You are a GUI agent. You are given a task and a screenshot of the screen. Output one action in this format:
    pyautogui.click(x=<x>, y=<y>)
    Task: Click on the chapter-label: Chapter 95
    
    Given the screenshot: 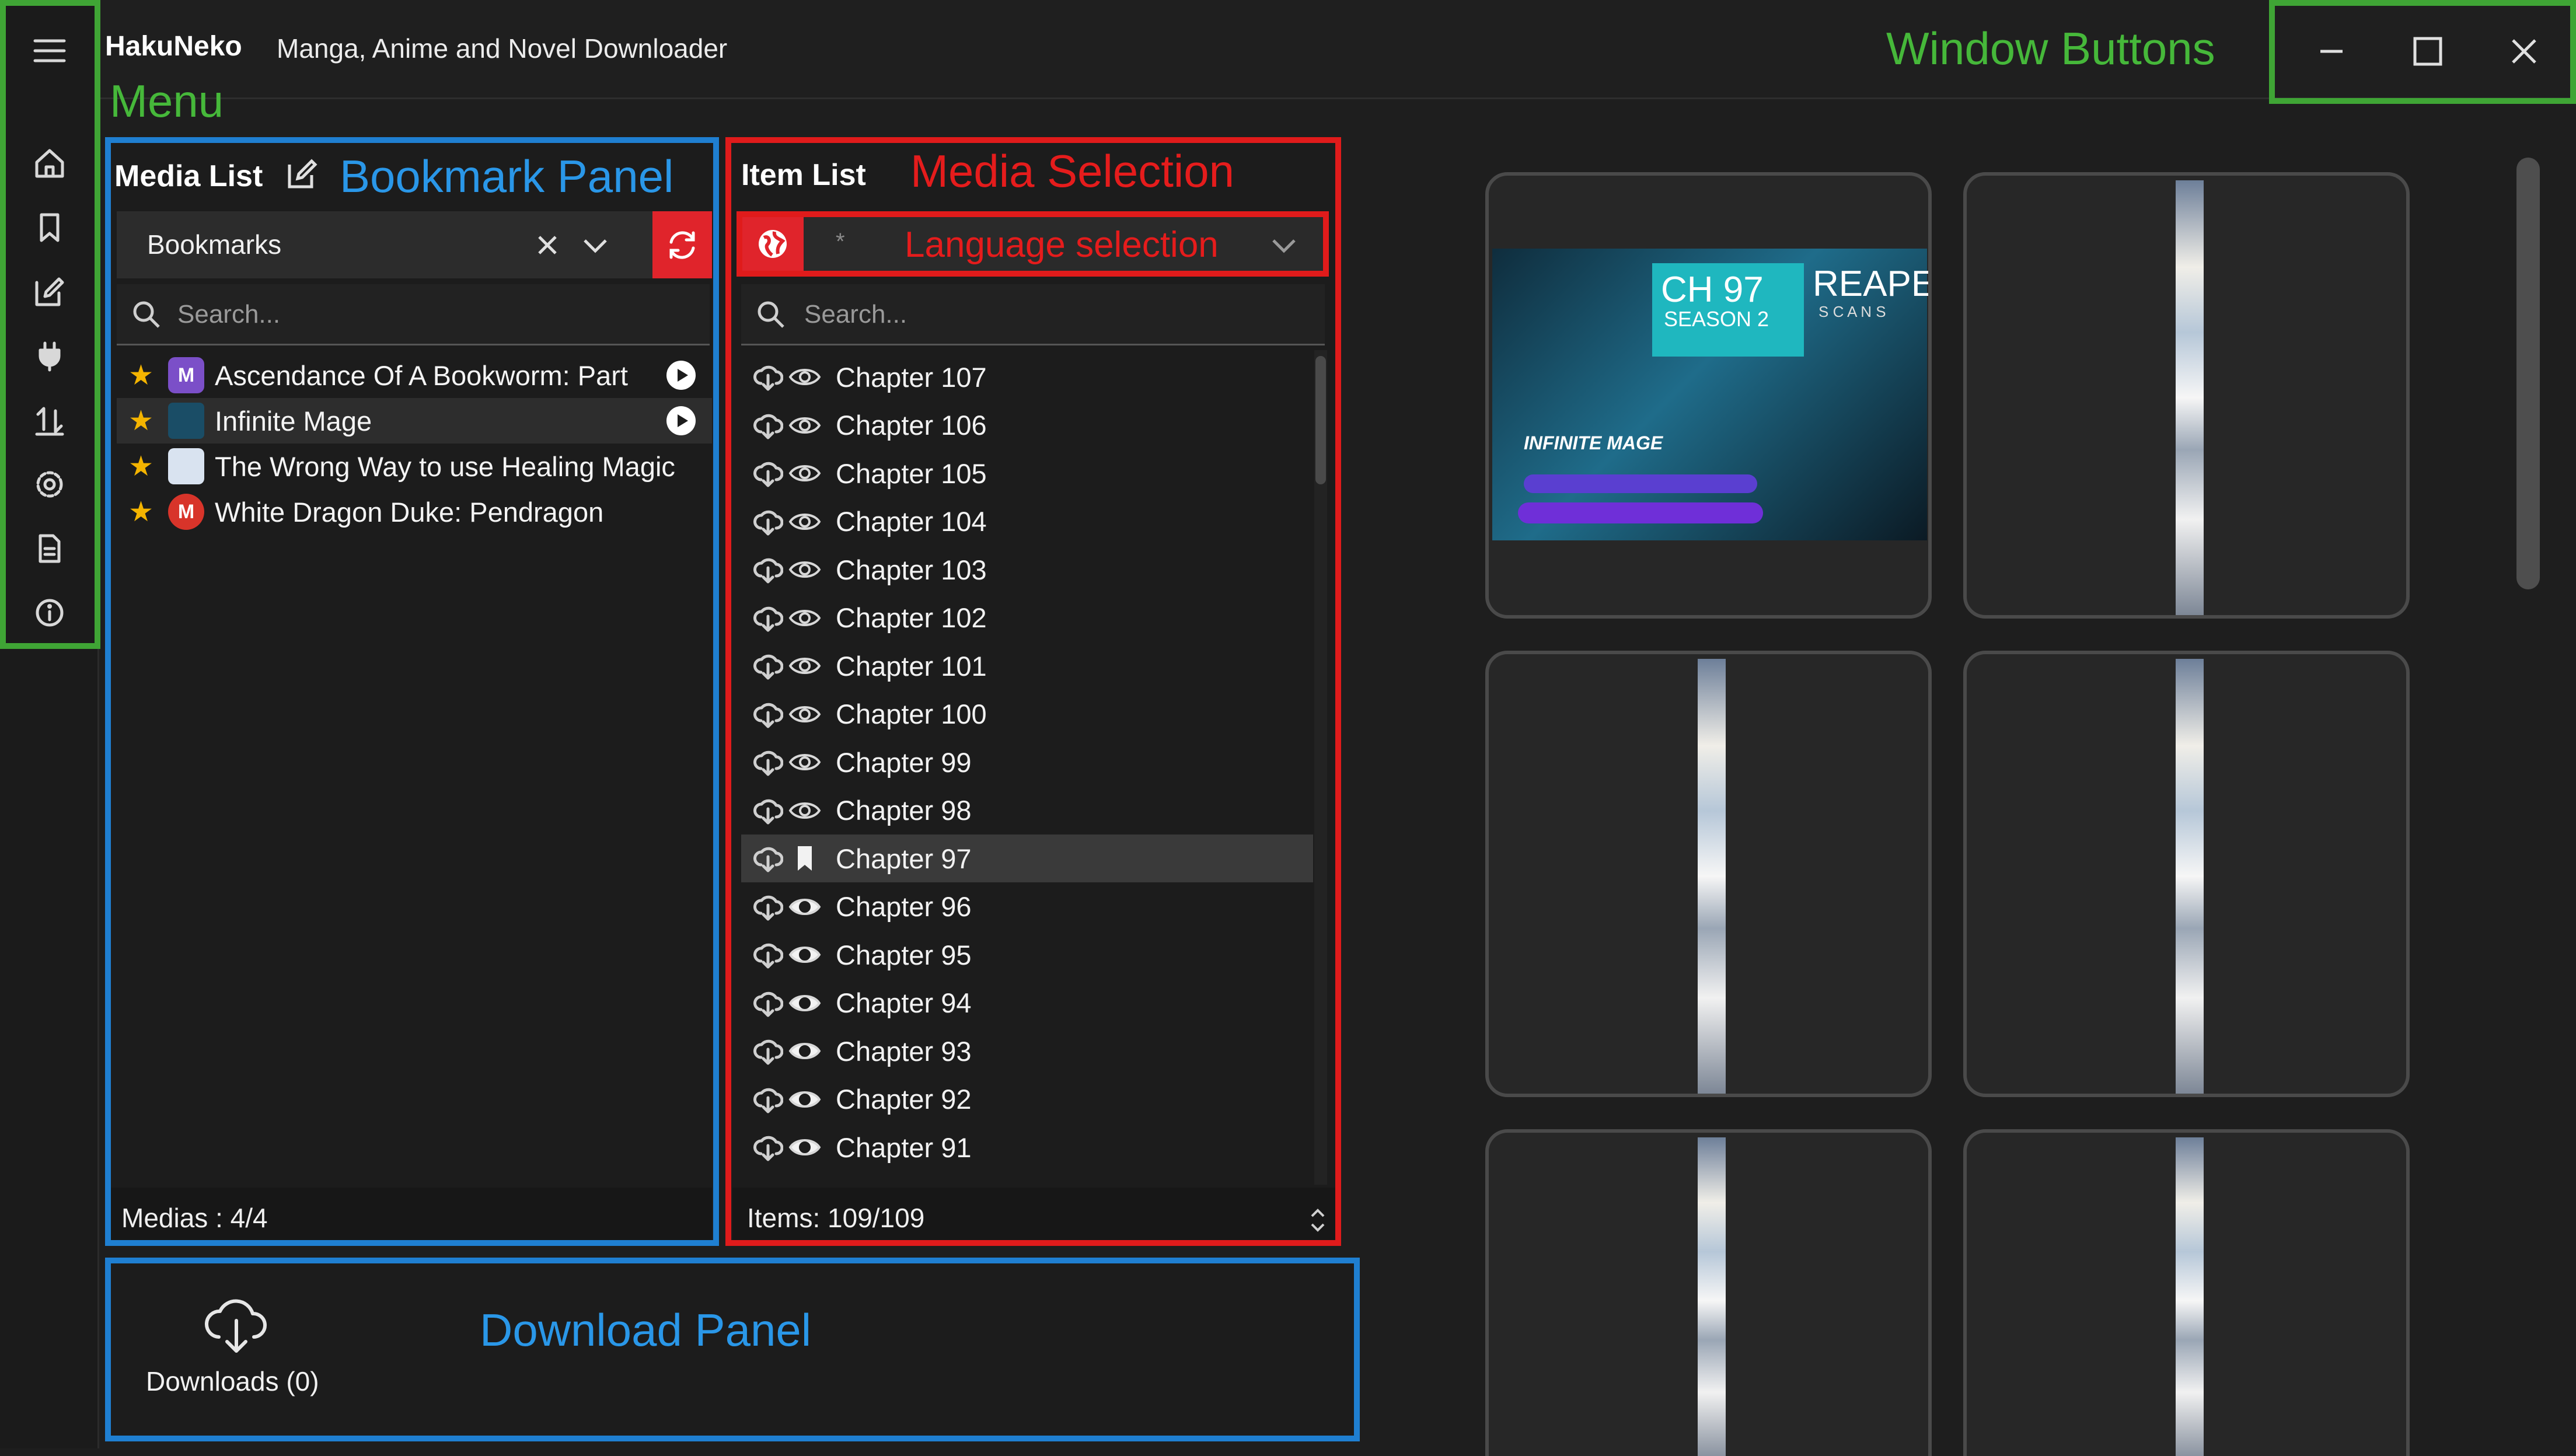 What is the action you would take?
    pyautogui.click(x=904, y=954)
    